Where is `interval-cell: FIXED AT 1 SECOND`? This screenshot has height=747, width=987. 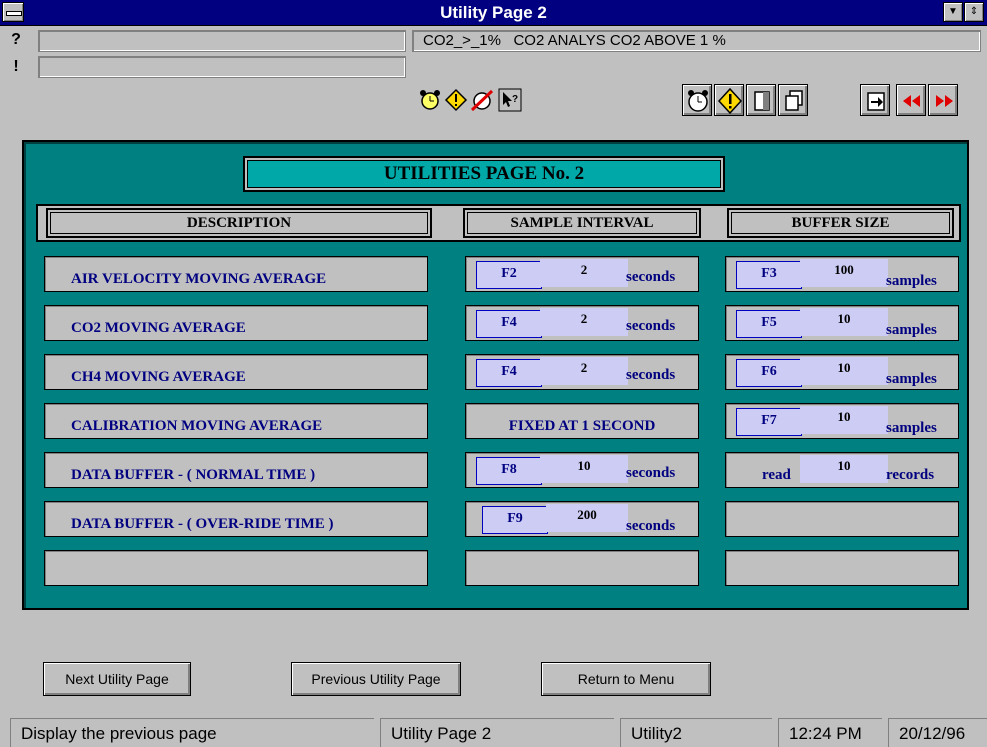 interval-cell: FIXED AT 1 SECOND is located at coordinates (582, 421).